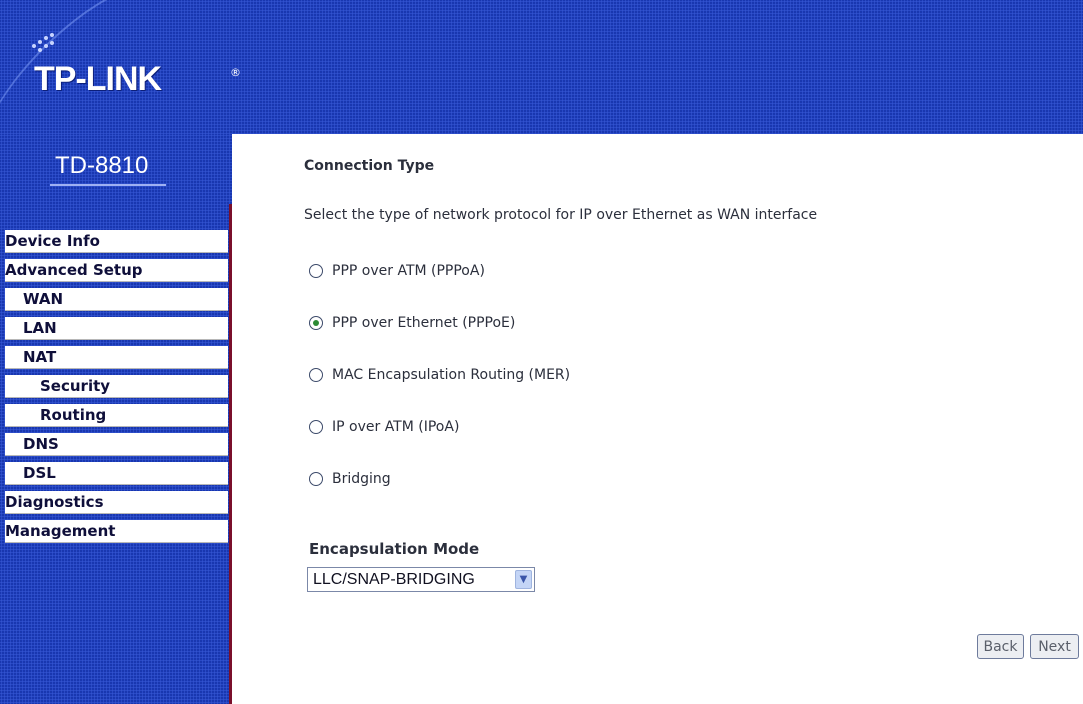 The image size is (1083, 704). Describe the element at coordinates (394, 579) in the screenshot. I see `encapsulation-mode-value: LLC/SNAP-BRIDGING` at that location.